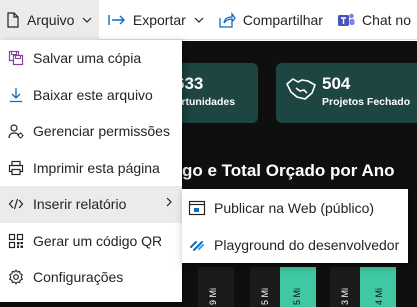 This screenshot has height=307, width=417. I want to click on submenu-item-label: Playground do desenvolvedor, so click(307, 244).